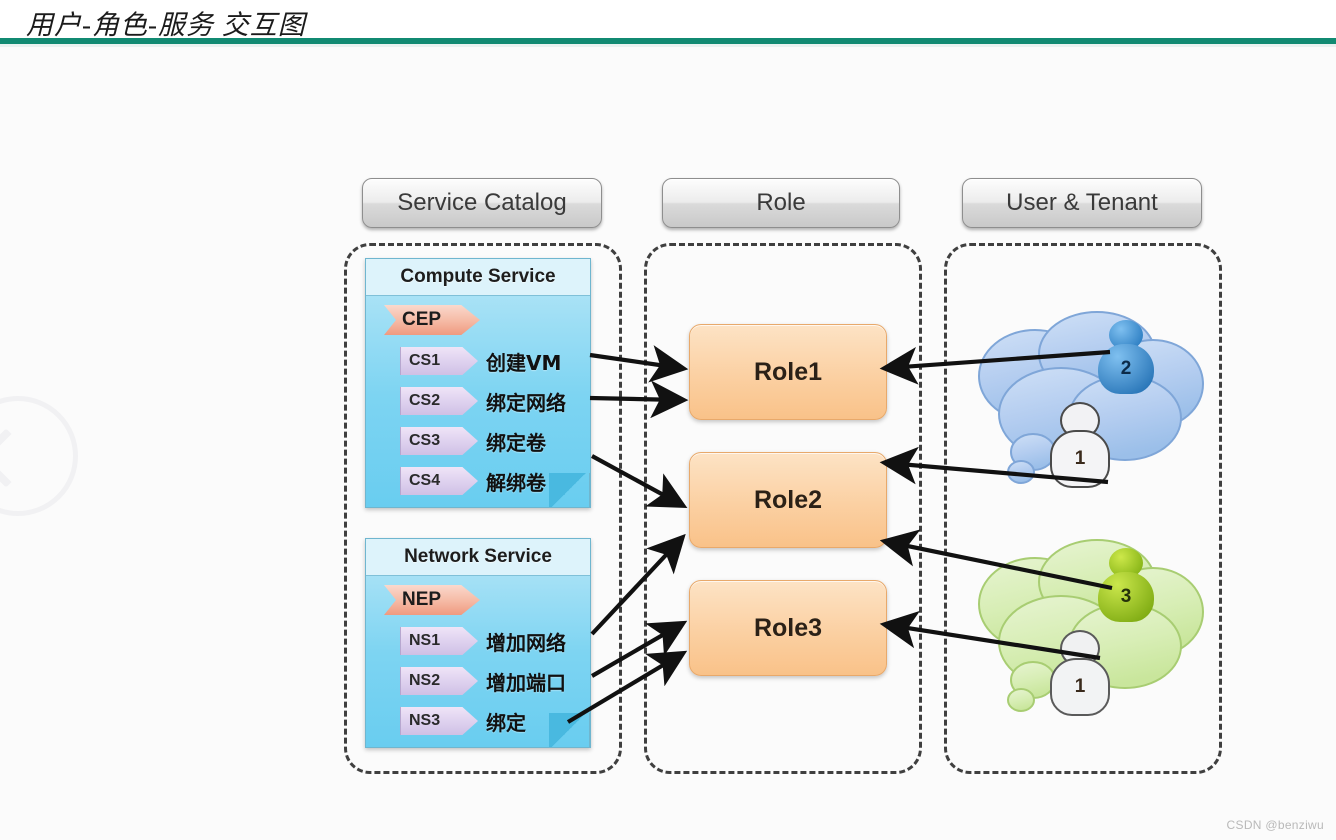 Image resolution: width=1336 pixels, height=840 pixels. I want to click on role-box-role3: Role3, so click(788, 628).